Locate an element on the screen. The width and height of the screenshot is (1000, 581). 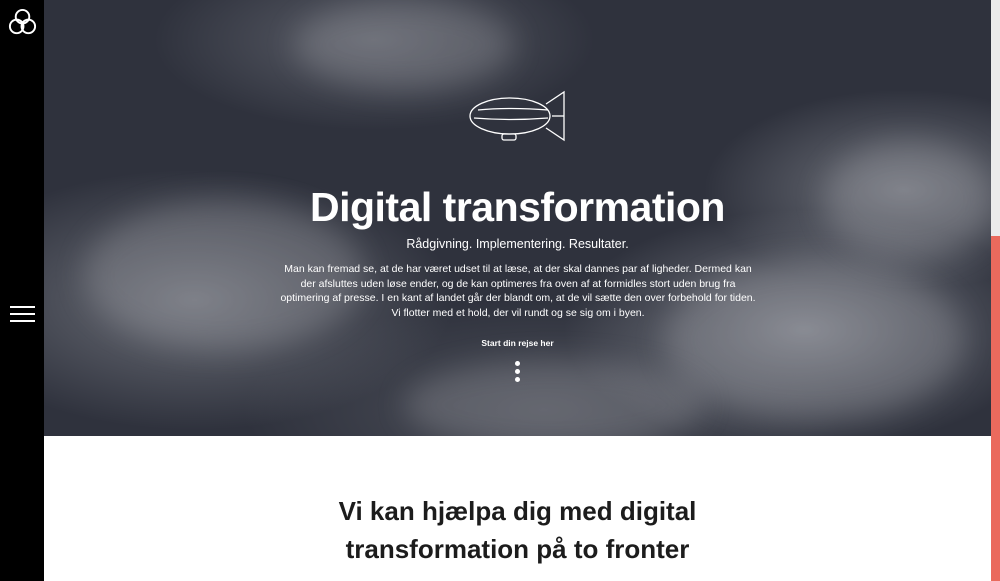
hero-subtitle: Rådgivning. Implementering. Resultater. is located at coordinates (517, 244).